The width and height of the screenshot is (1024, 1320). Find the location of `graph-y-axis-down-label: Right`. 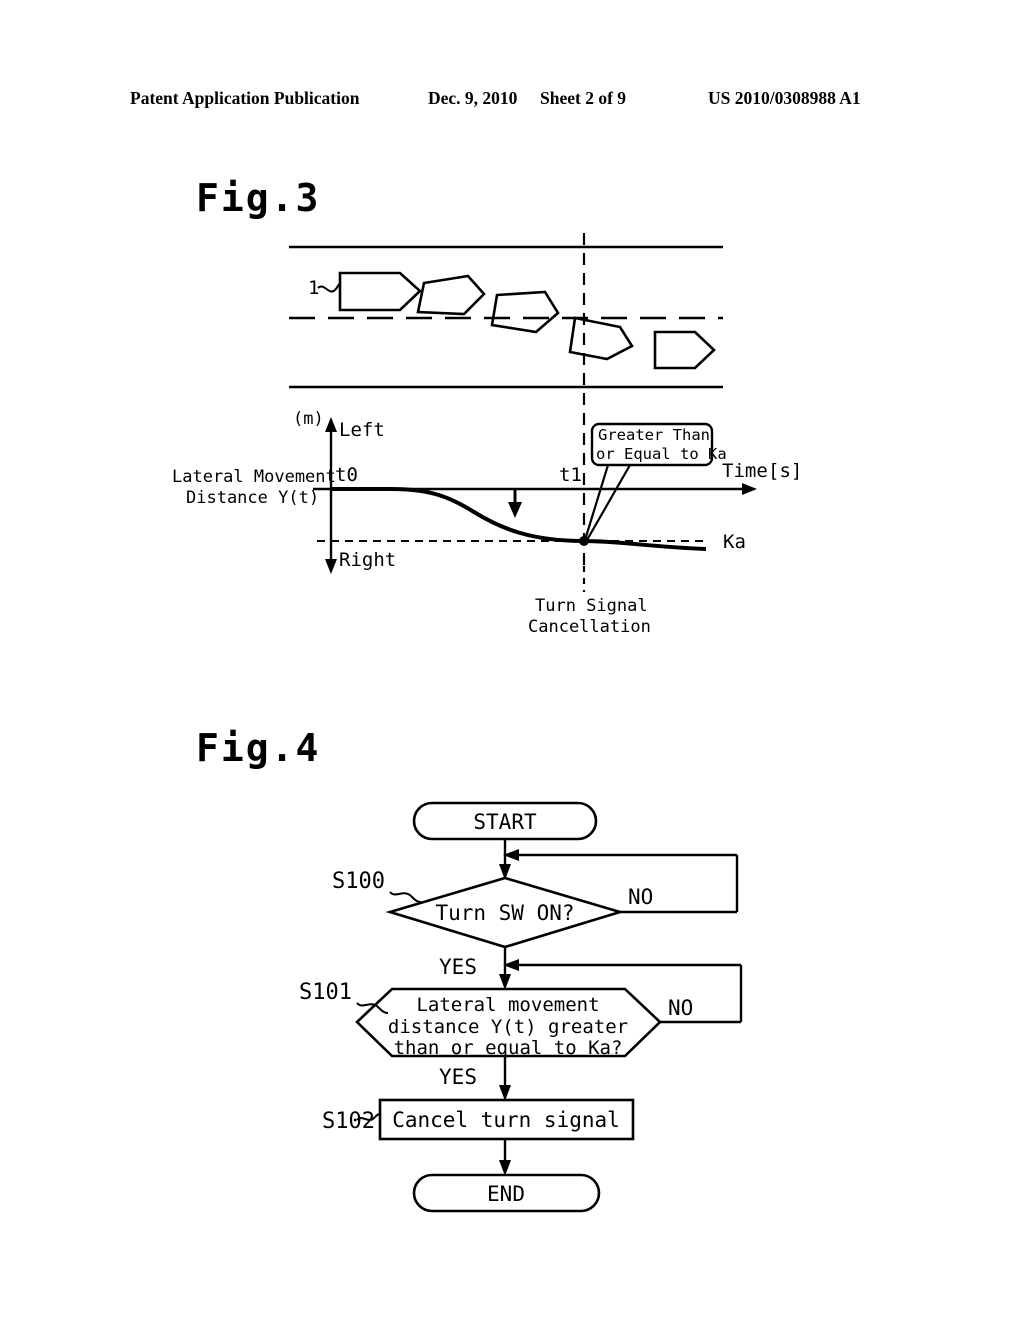

graph-y-axis-down-label: Right is located at coordinates (367, 560).